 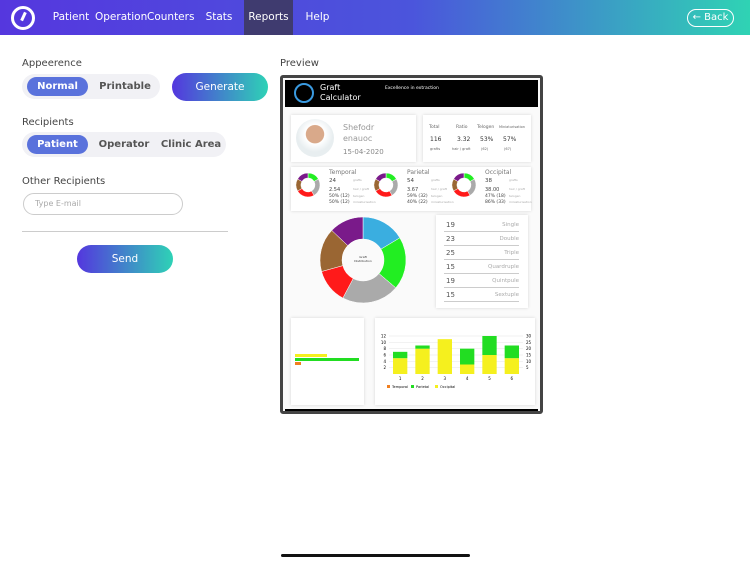 What do you see at coordinates (384, 342) in the screenshot?
I see `y-tick-label: 10` at bounding box center [384, 342].